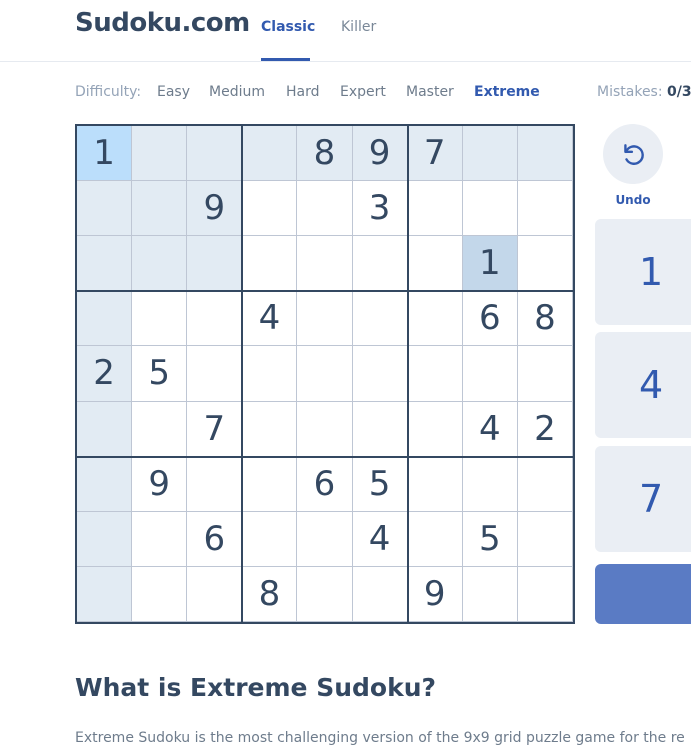 Image resolution: width=691 pixels, height=746 pixels. What do you see at coordinates (160, 264) in the screenshot?
I see `sudoku-cell-r3c2` at bounding box center [160, 264].